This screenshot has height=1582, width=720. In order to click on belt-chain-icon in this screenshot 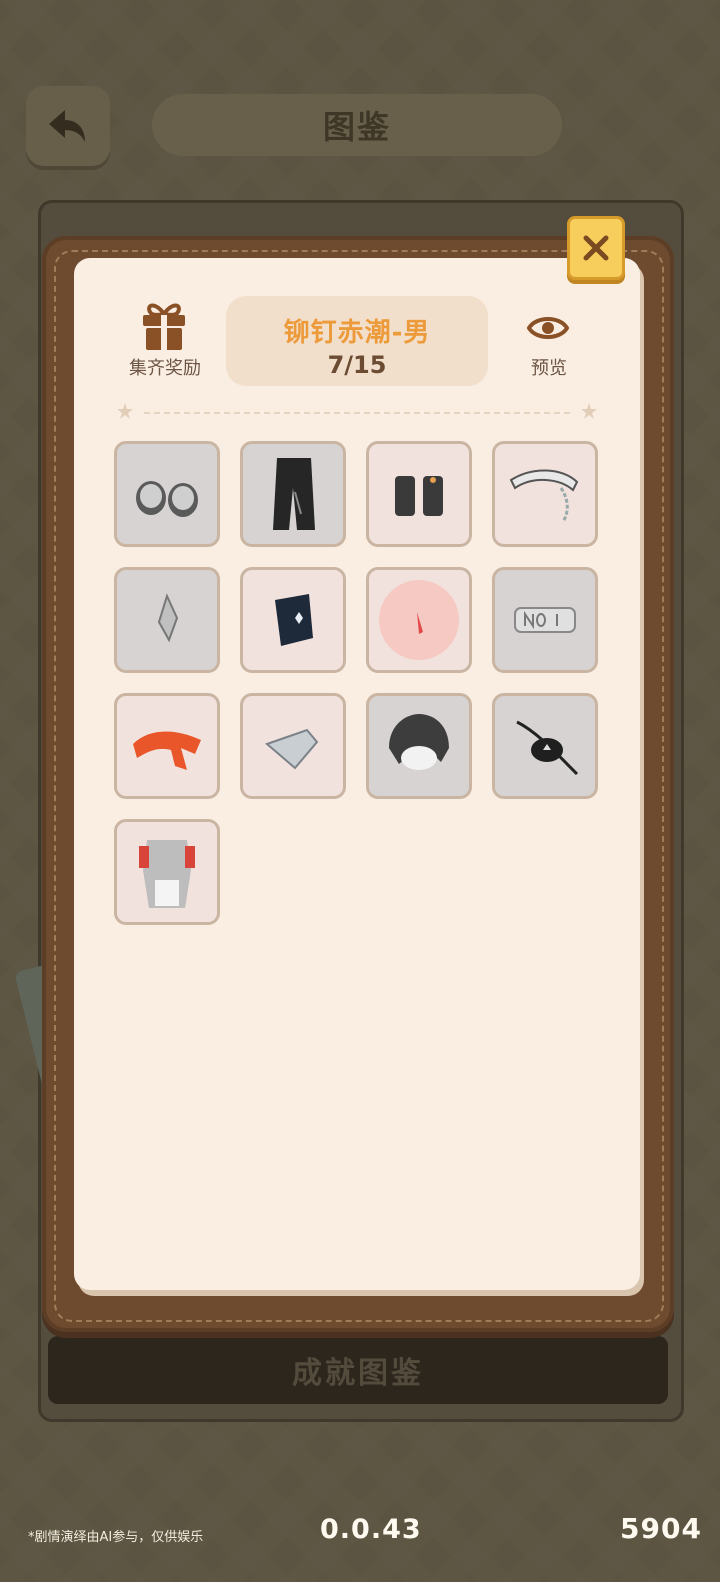, I will do `click(544, 496)`.